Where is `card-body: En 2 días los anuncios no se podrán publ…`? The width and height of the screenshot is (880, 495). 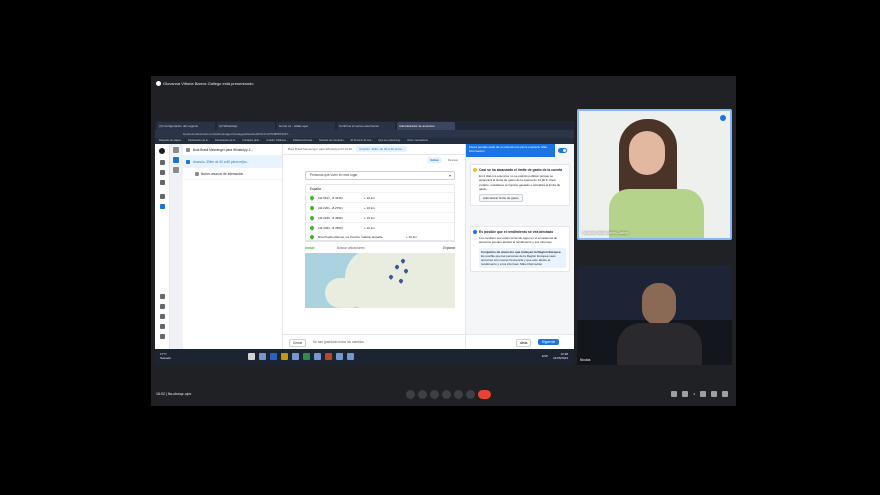 card-body: En 2 días los anuncios no se podrán publ… is located at coordinates (520, 182).